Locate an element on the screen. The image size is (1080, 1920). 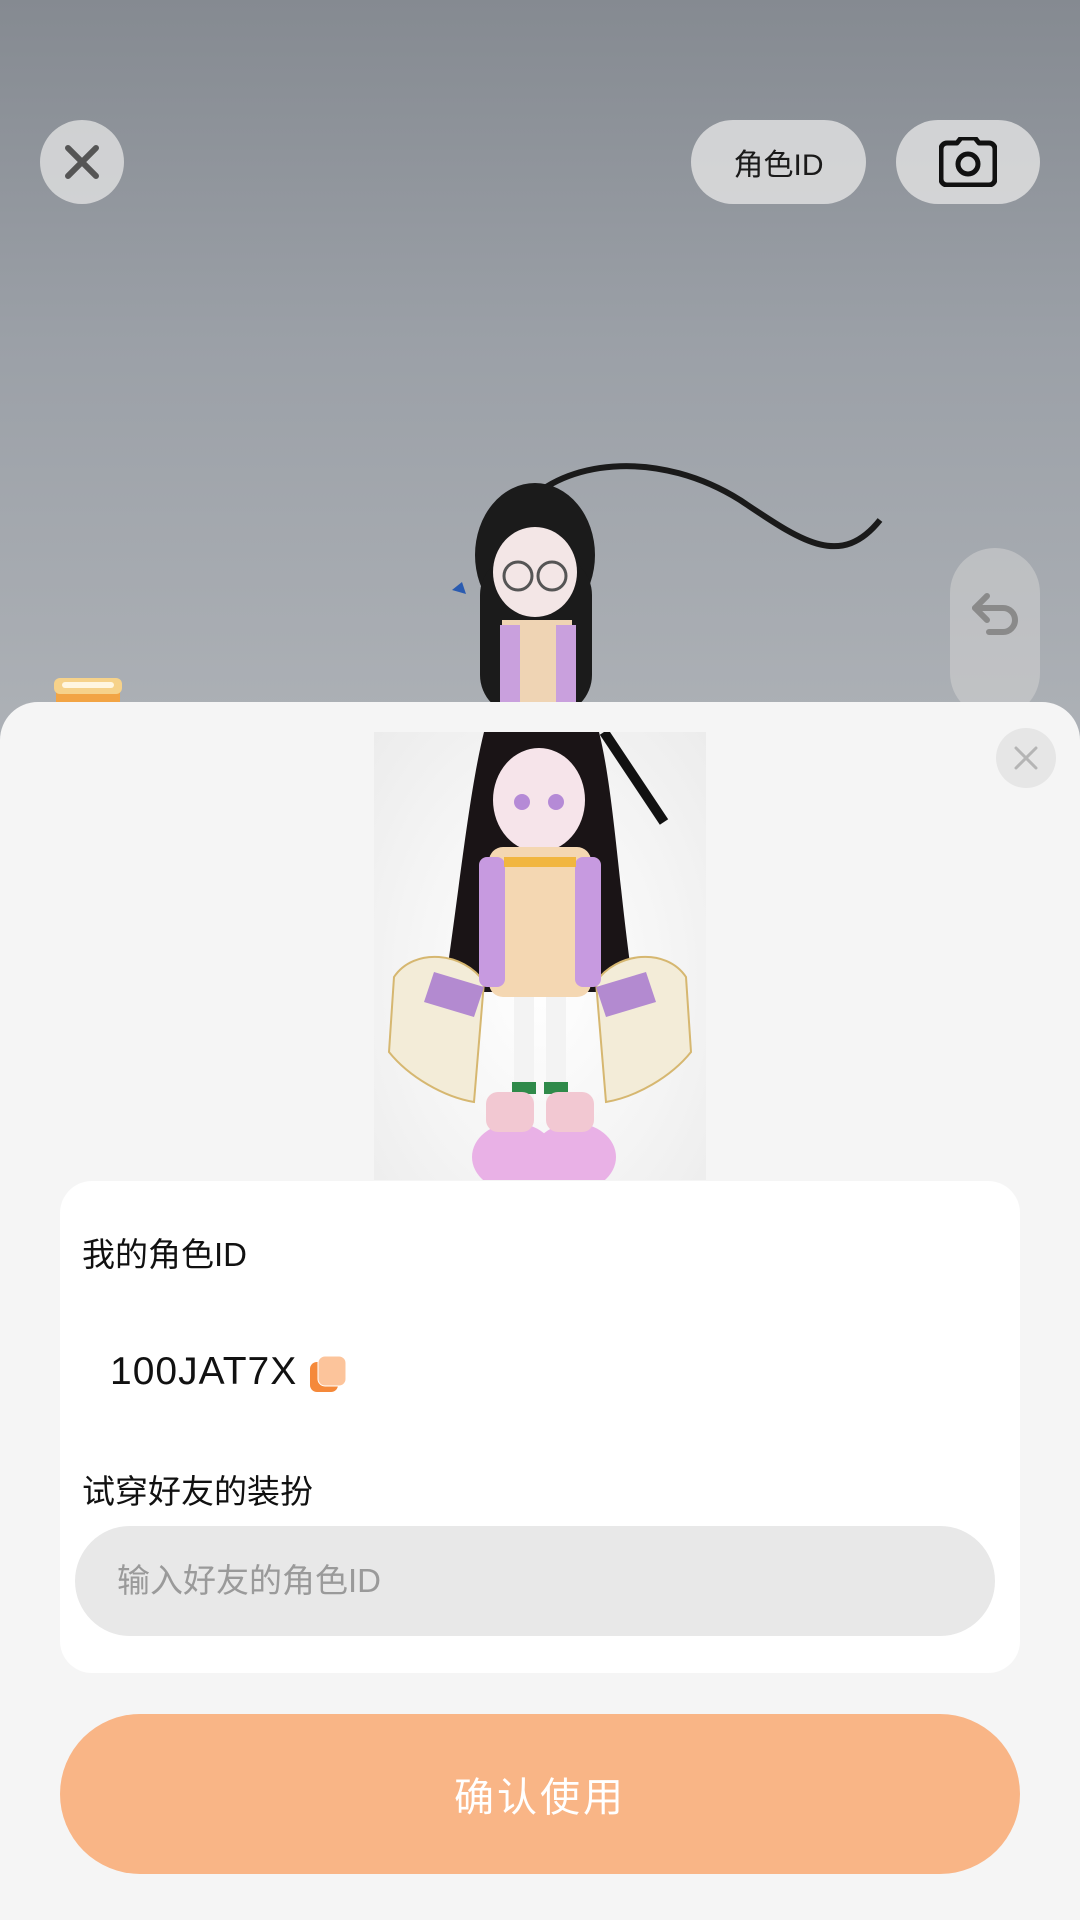
confirm-button: 确认使用 is located at coordinates (540, 1794).